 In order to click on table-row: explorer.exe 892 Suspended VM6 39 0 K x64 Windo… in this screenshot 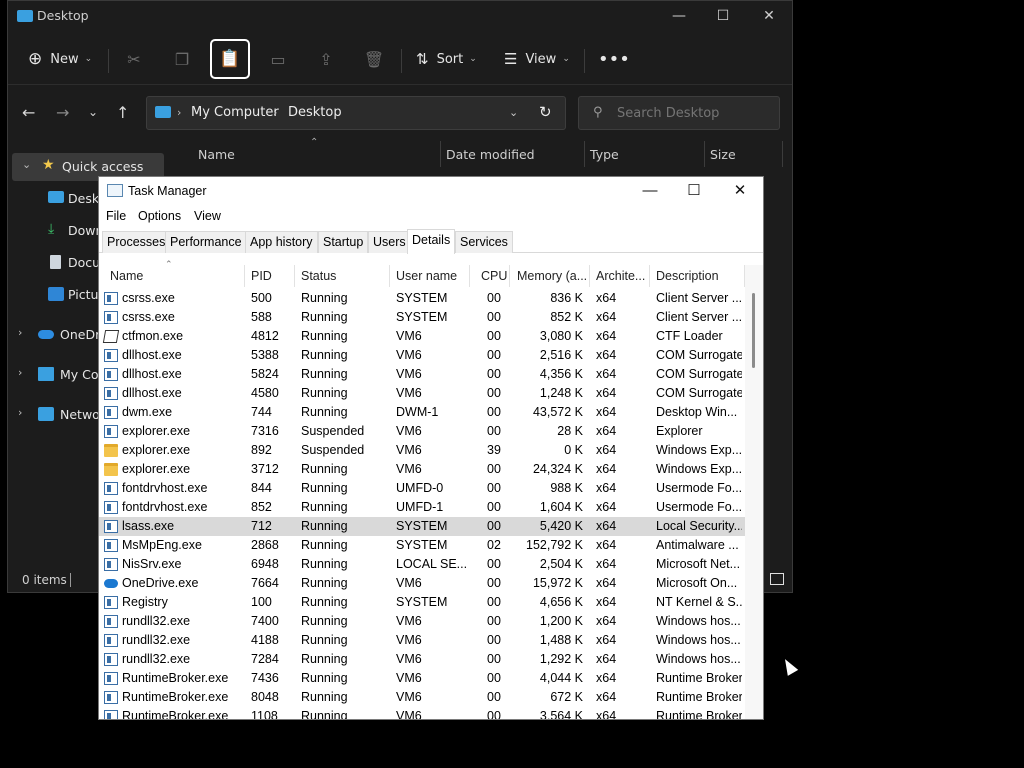, I will do `click(422, 450)`.